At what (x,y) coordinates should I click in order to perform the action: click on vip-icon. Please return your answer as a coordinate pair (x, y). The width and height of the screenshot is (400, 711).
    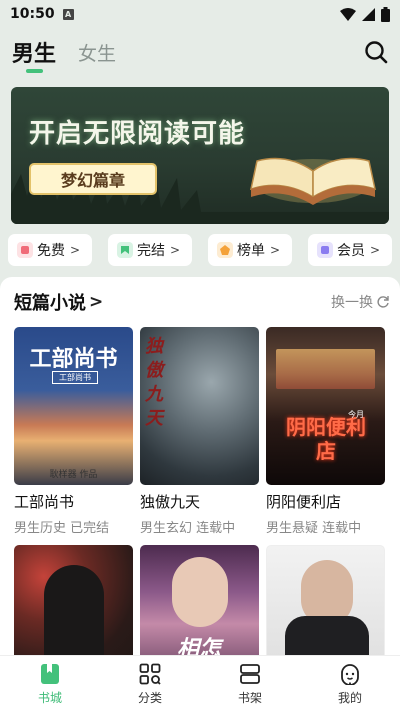
    Looking at the image, I should click on (325, 250).